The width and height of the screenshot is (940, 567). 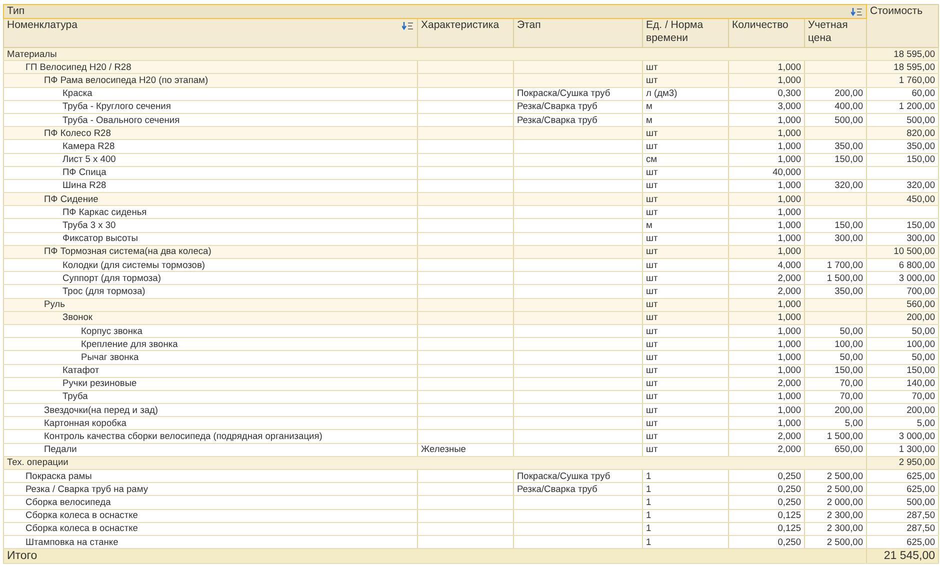 I want to click on table-cell: 70,00, so click(x=924, y=396).